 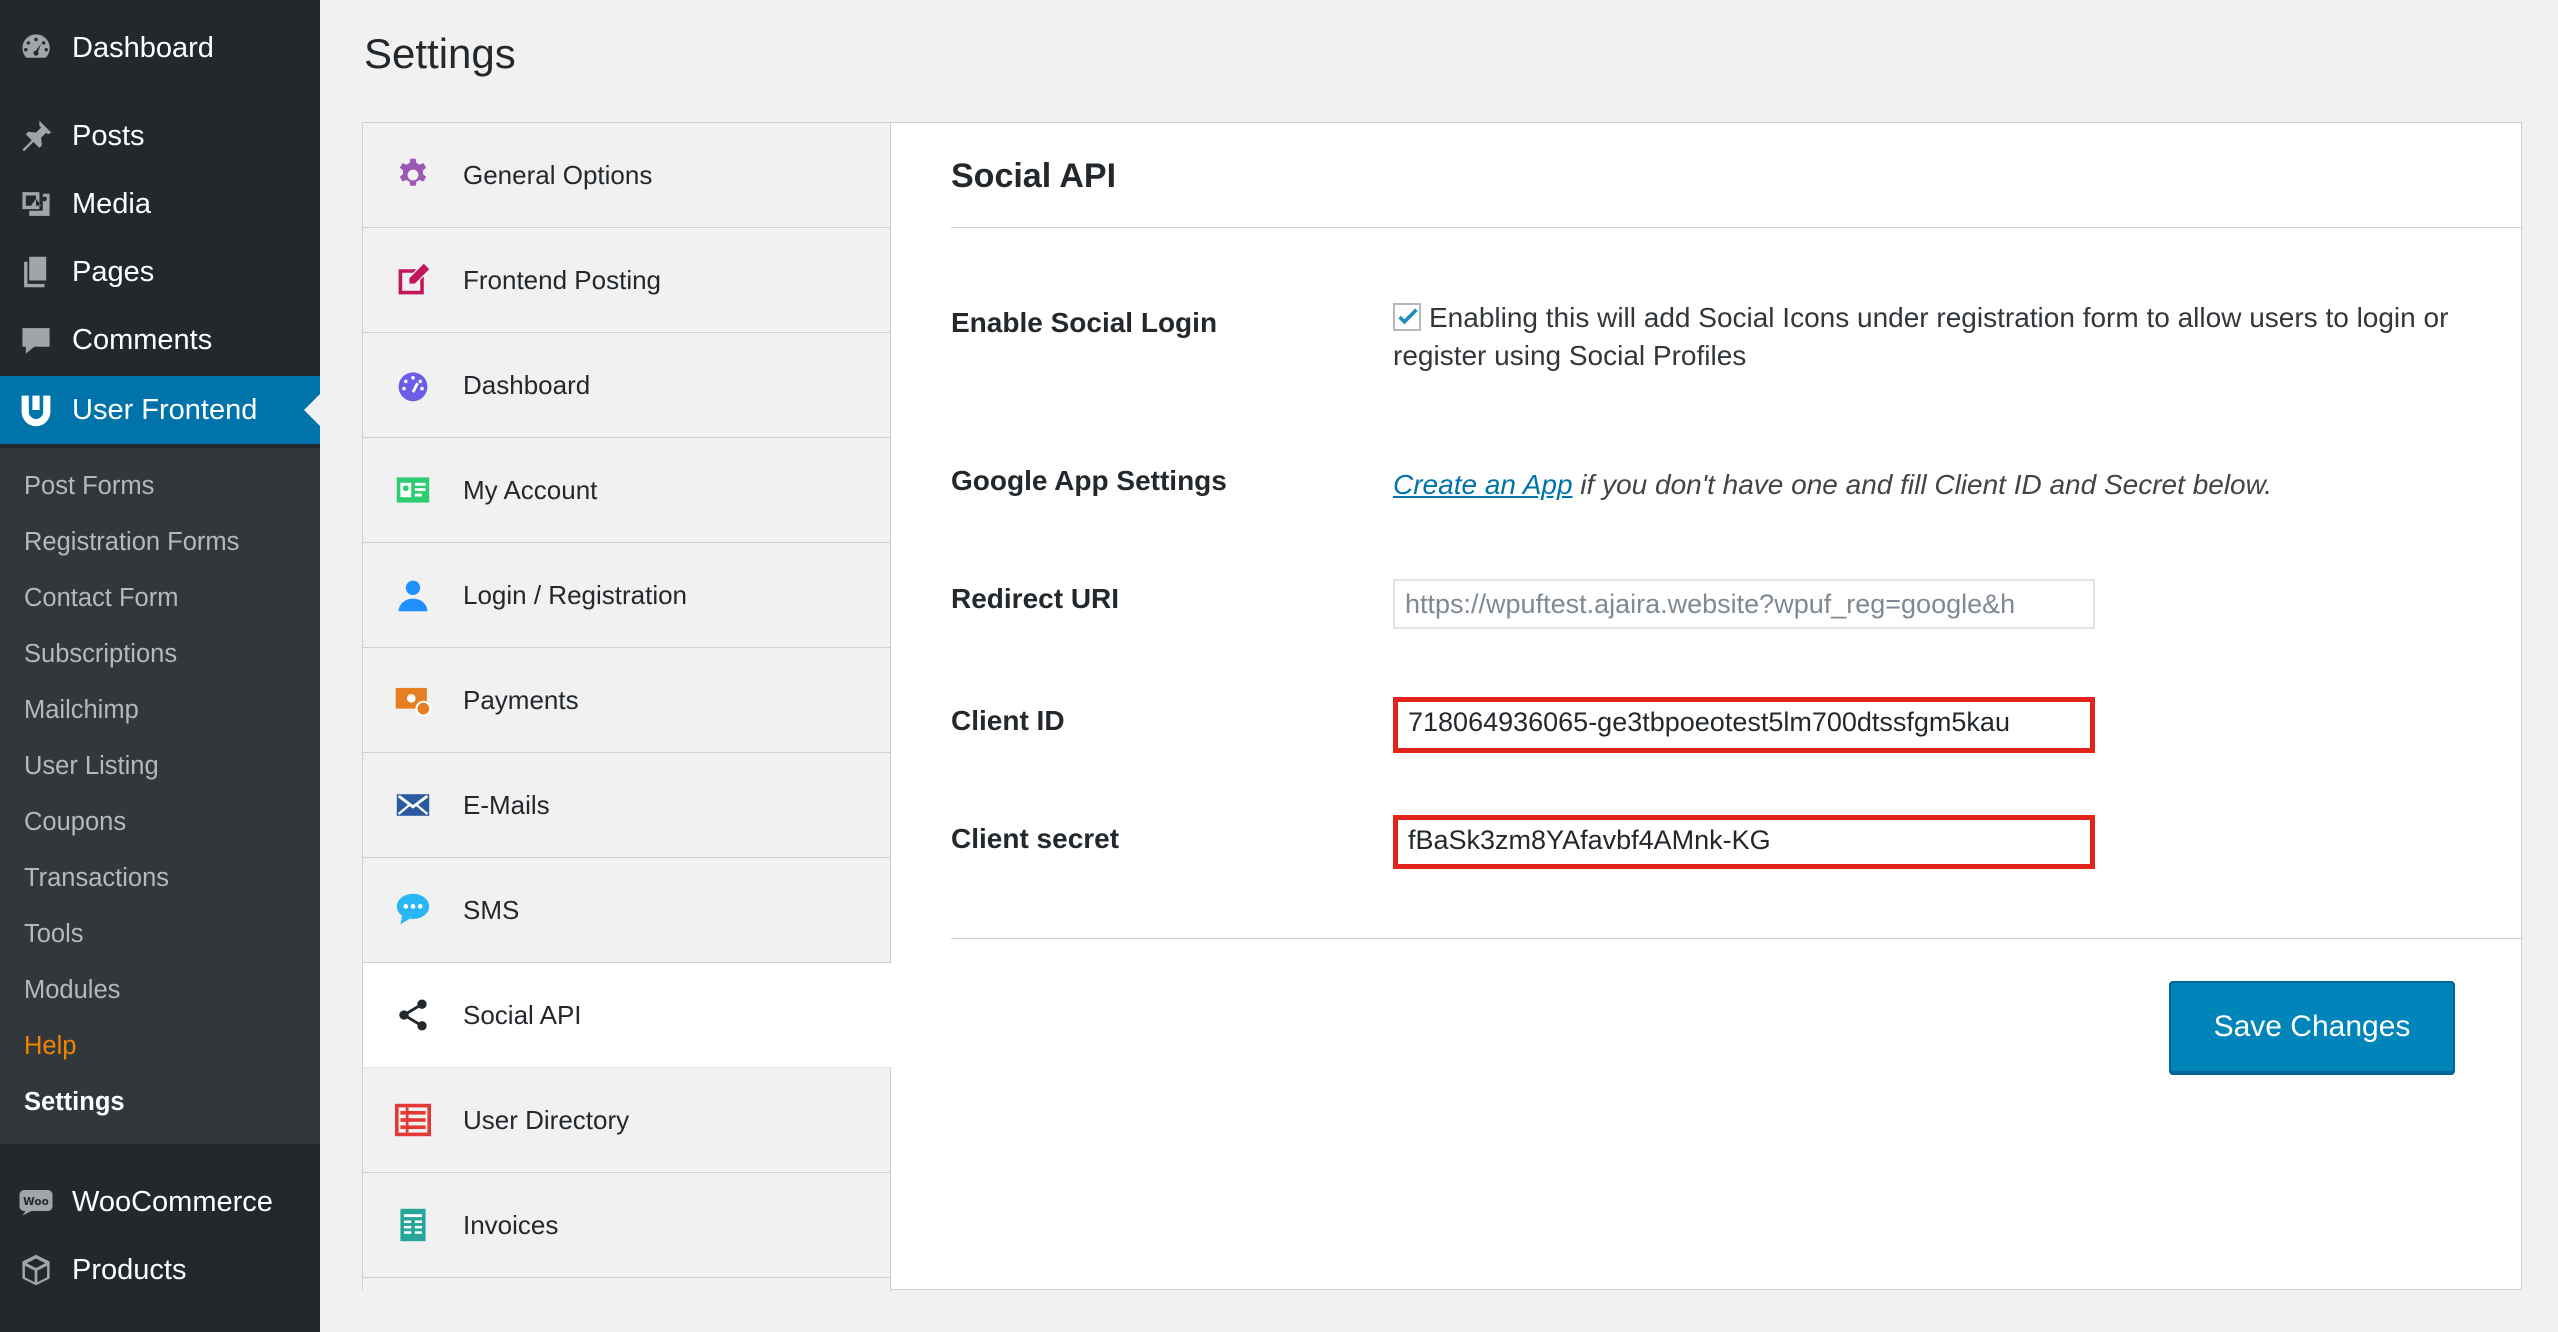 I want to click on tab-label: E-Mails, so click(x=506, y=804).